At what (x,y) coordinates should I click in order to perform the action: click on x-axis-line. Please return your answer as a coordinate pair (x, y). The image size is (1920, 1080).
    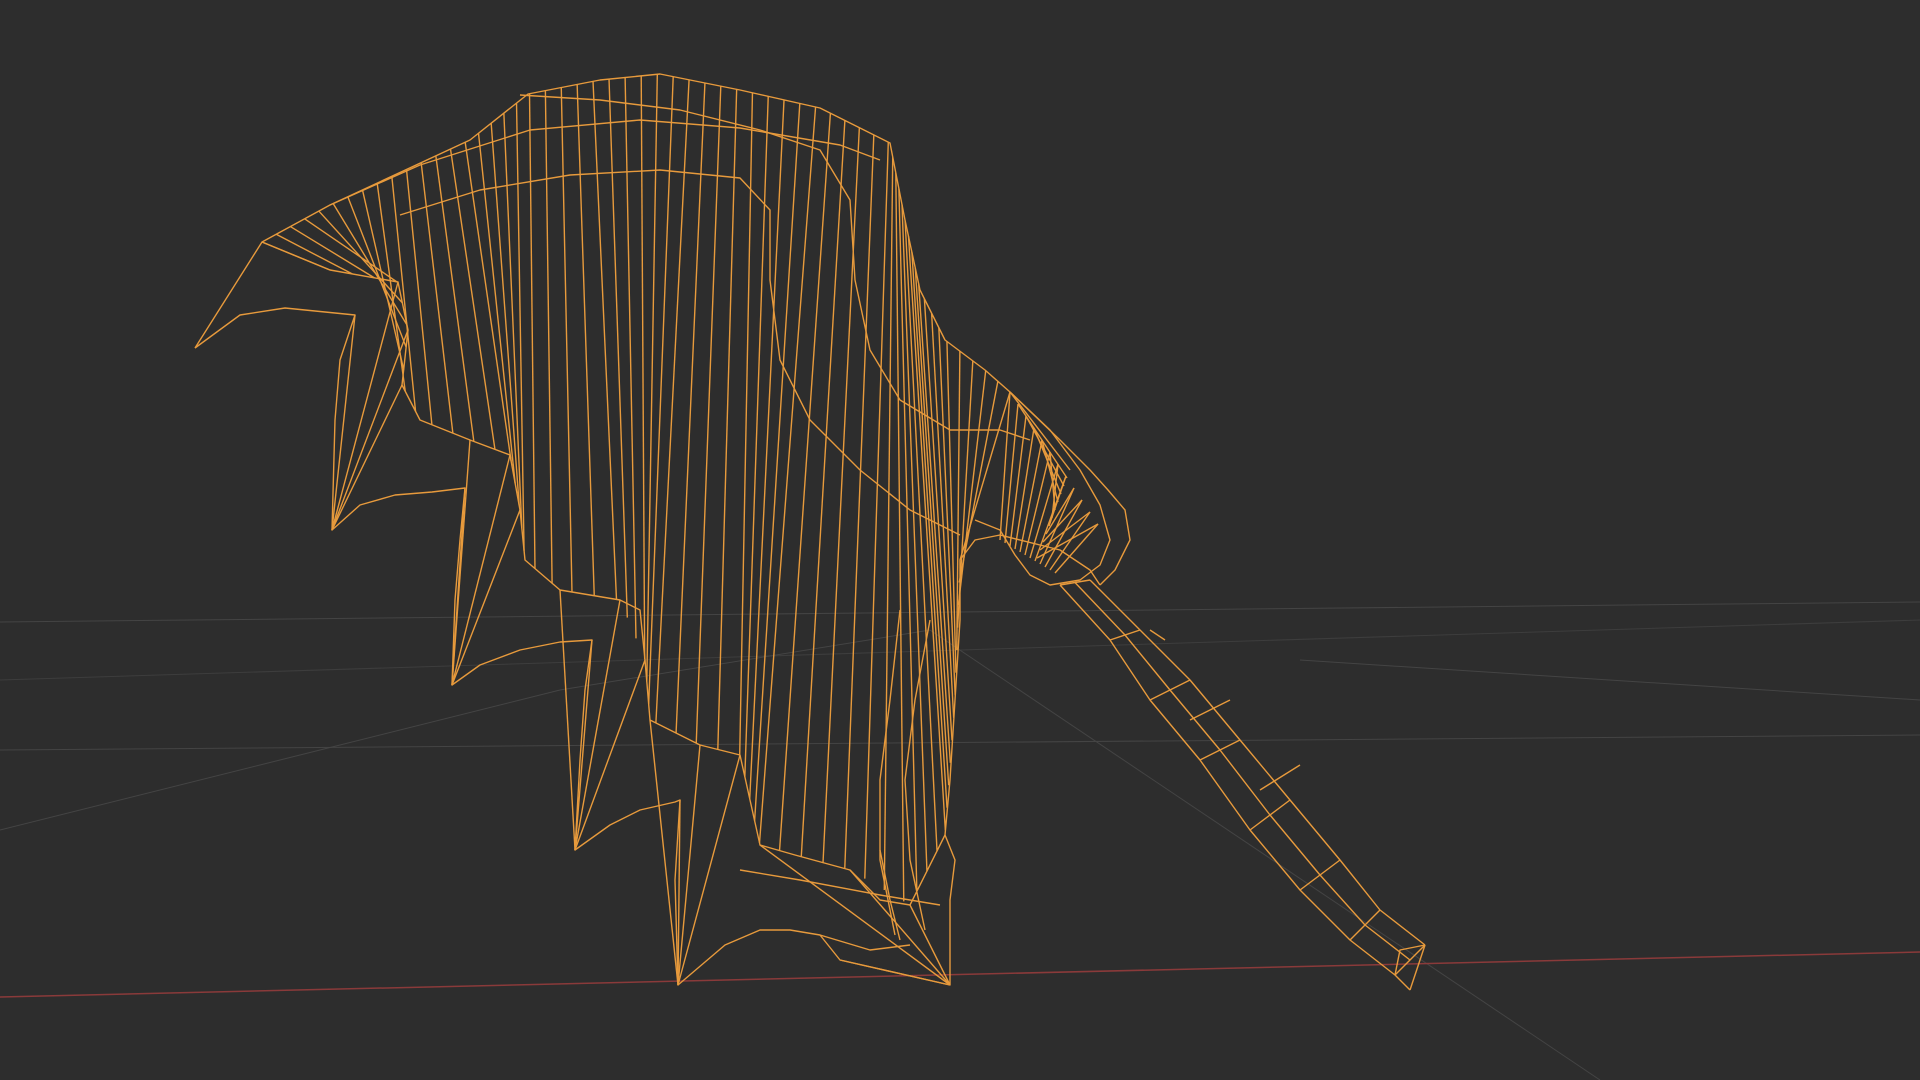
    Looking at the image, I should click on (960, 974).